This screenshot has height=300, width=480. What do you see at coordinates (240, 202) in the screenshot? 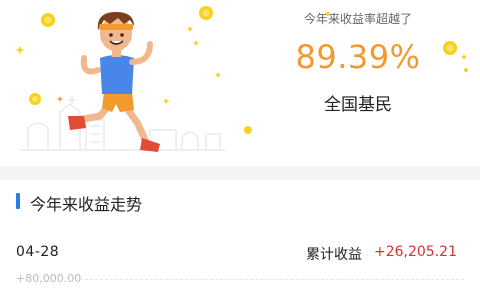
I see `trend-section-header: 今年来收益走势` at bounding box center [240, 202].